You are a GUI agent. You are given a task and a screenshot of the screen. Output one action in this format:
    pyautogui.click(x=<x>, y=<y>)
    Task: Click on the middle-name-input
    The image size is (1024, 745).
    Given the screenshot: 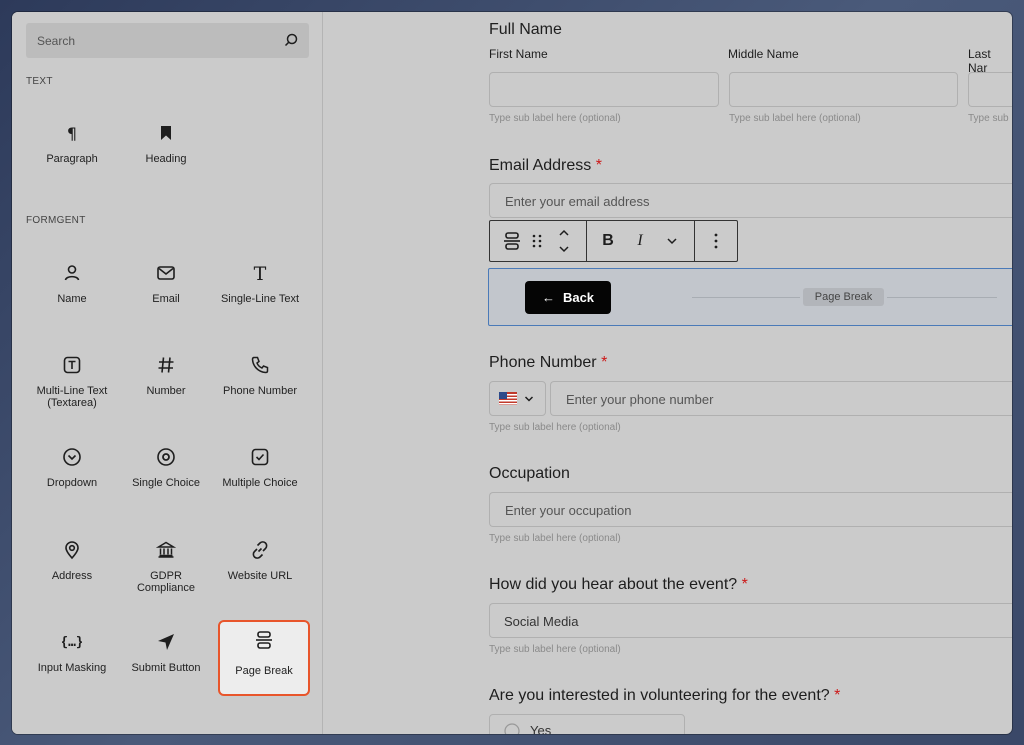 What is the action you would take?
    pyautogui.click(x=843, y=89)
    